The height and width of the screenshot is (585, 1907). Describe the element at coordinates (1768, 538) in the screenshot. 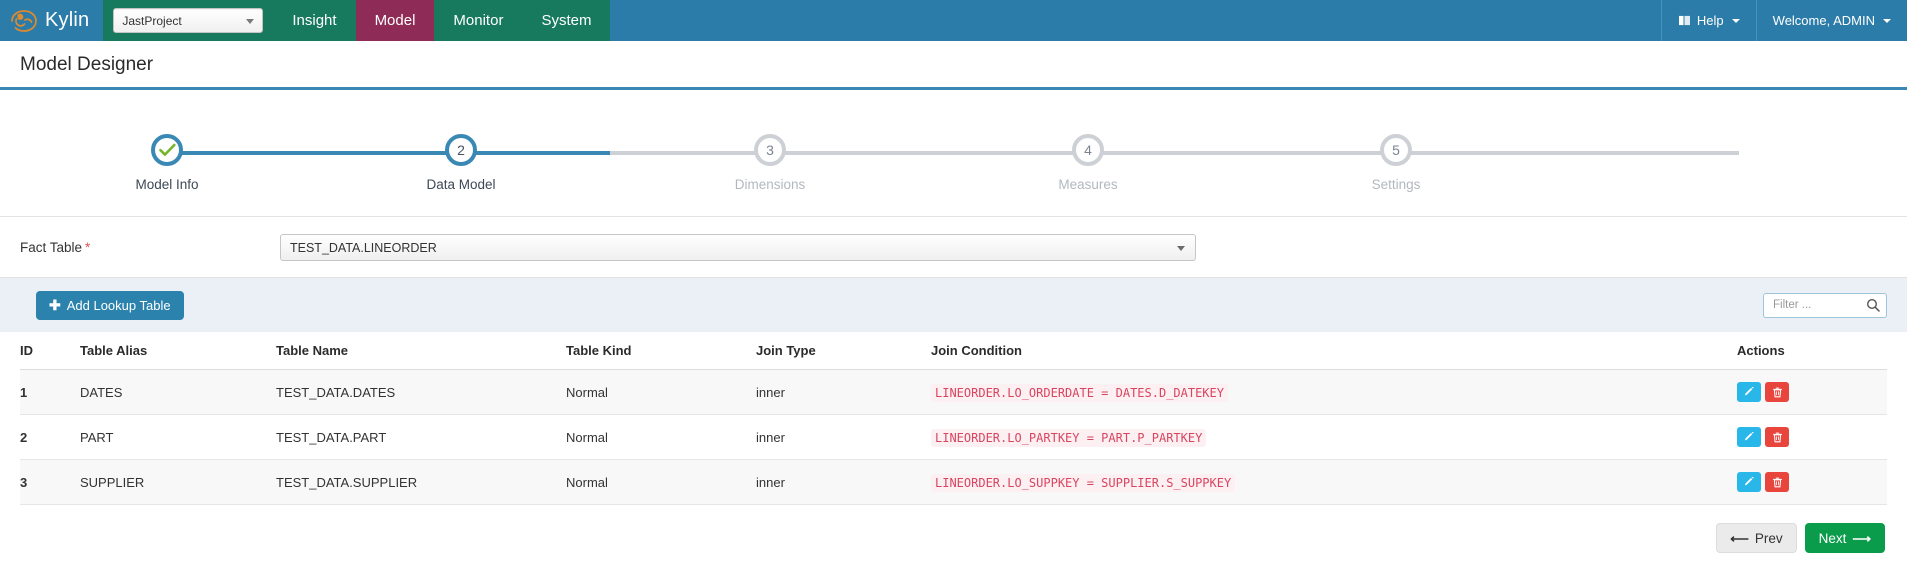

I see `prev-button-label: Prev` at that location.